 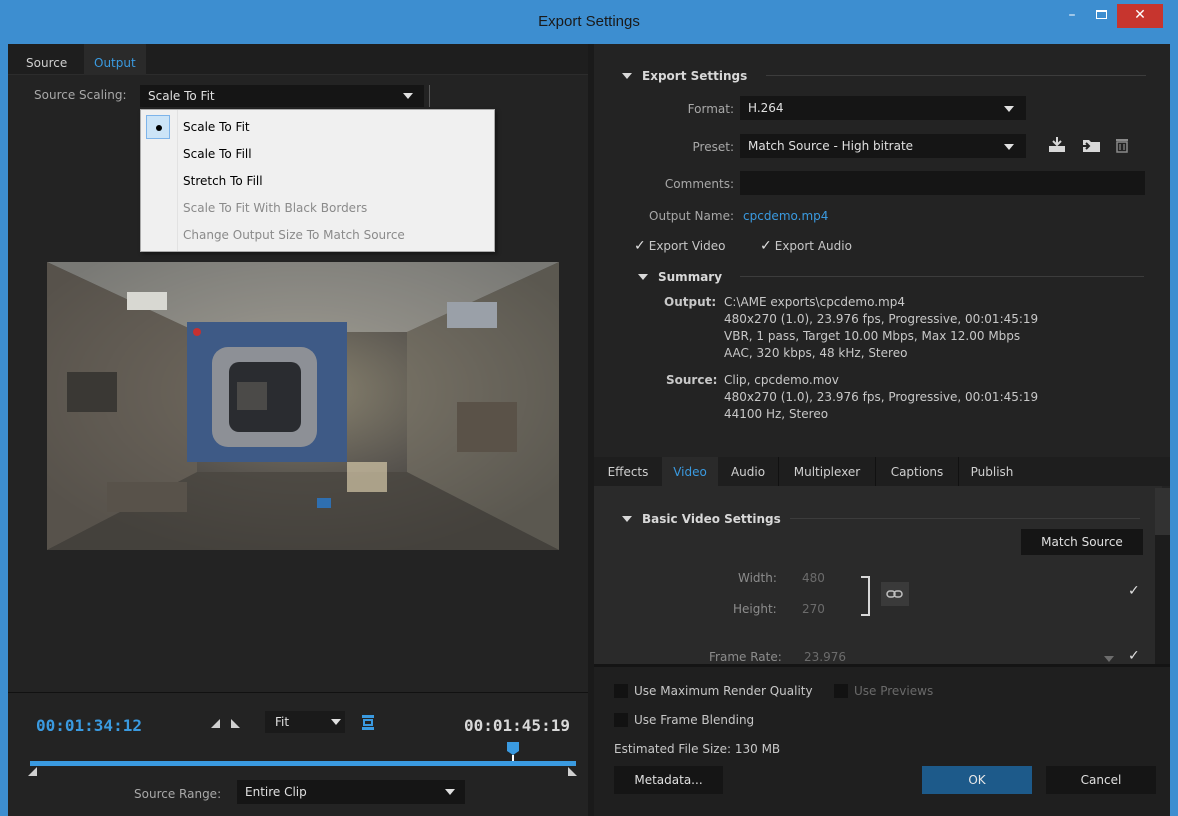 What do you see at coordinates (178, 794) in the screenshot?
I see `source-range-label: Source Range:` at bounding box center [178, 794].